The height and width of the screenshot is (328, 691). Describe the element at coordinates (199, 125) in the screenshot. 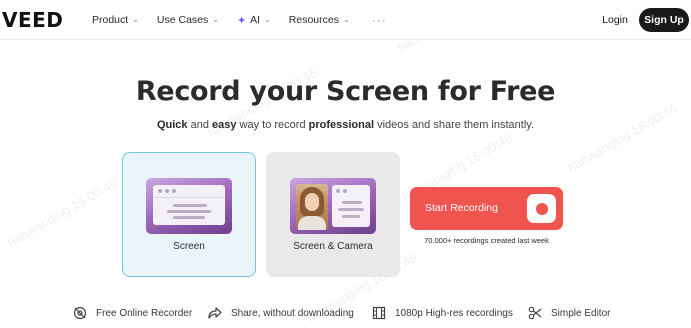

I see `subtitle-text: and` at that location.